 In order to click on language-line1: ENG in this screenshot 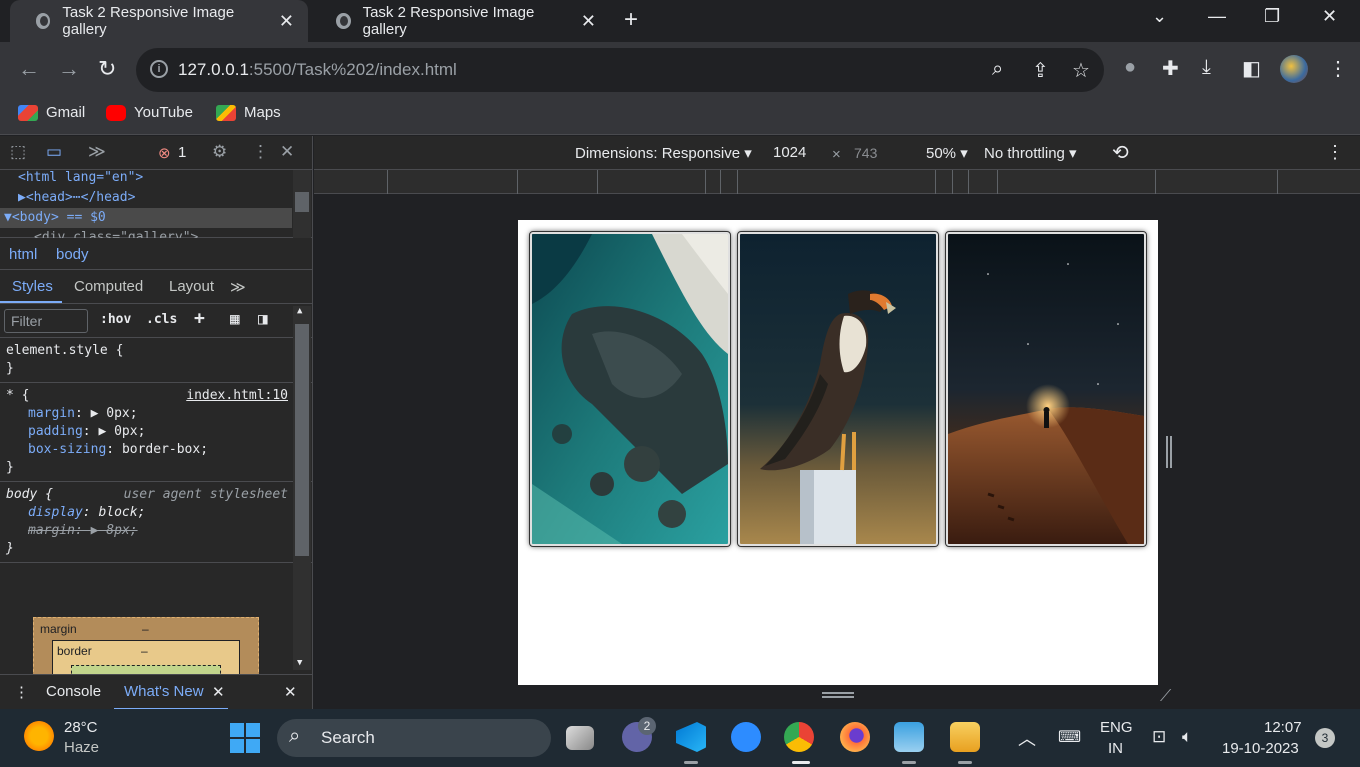, I will do `click(1116, 727)`.